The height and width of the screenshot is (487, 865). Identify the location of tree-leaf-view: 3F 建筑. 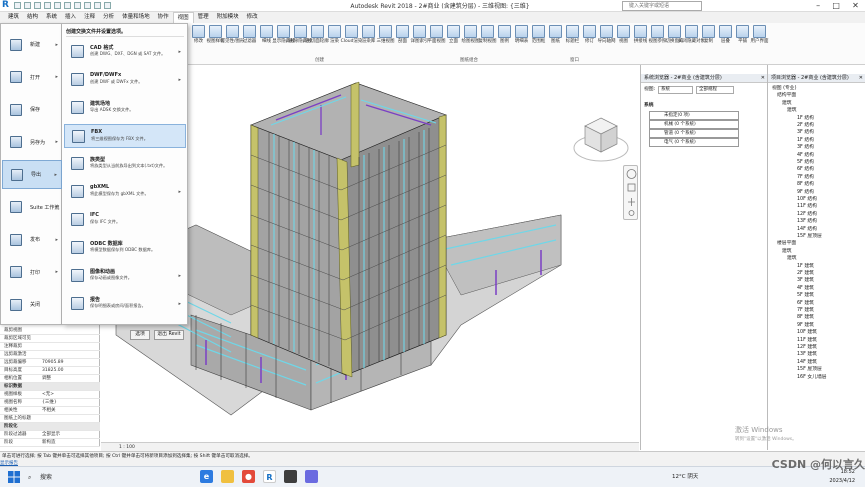
(805, 280).